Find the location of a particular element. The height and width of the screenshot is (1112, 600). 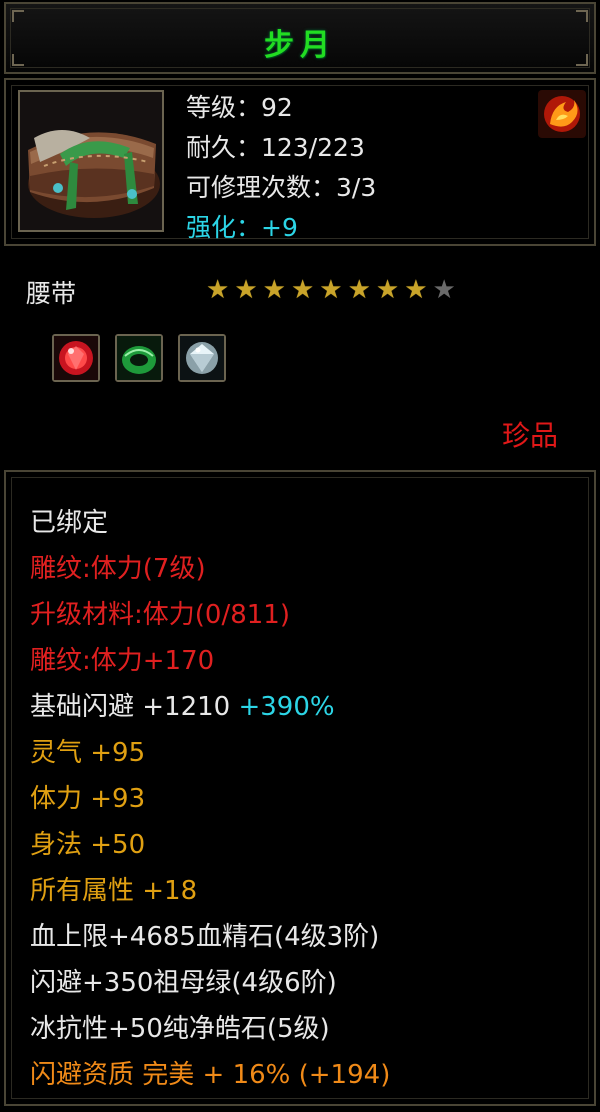

item-icon-frame is located at coordinates (91, 161).